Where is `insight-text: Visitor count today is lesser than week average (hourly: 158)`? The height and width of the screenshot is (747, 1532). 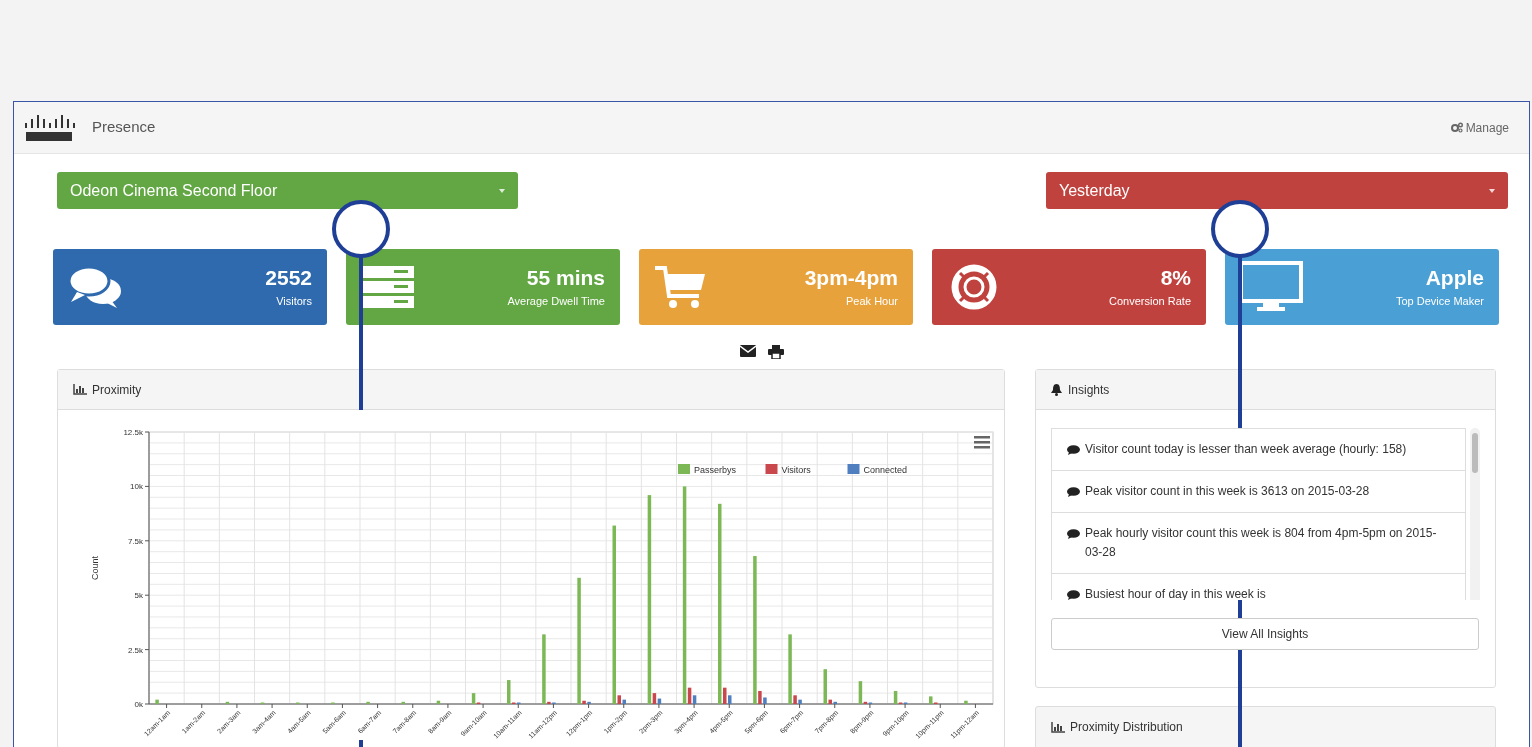
insight-text: Visitor count today is lesser than week average (hourly: 158) is located at coordinates (1246, 449).